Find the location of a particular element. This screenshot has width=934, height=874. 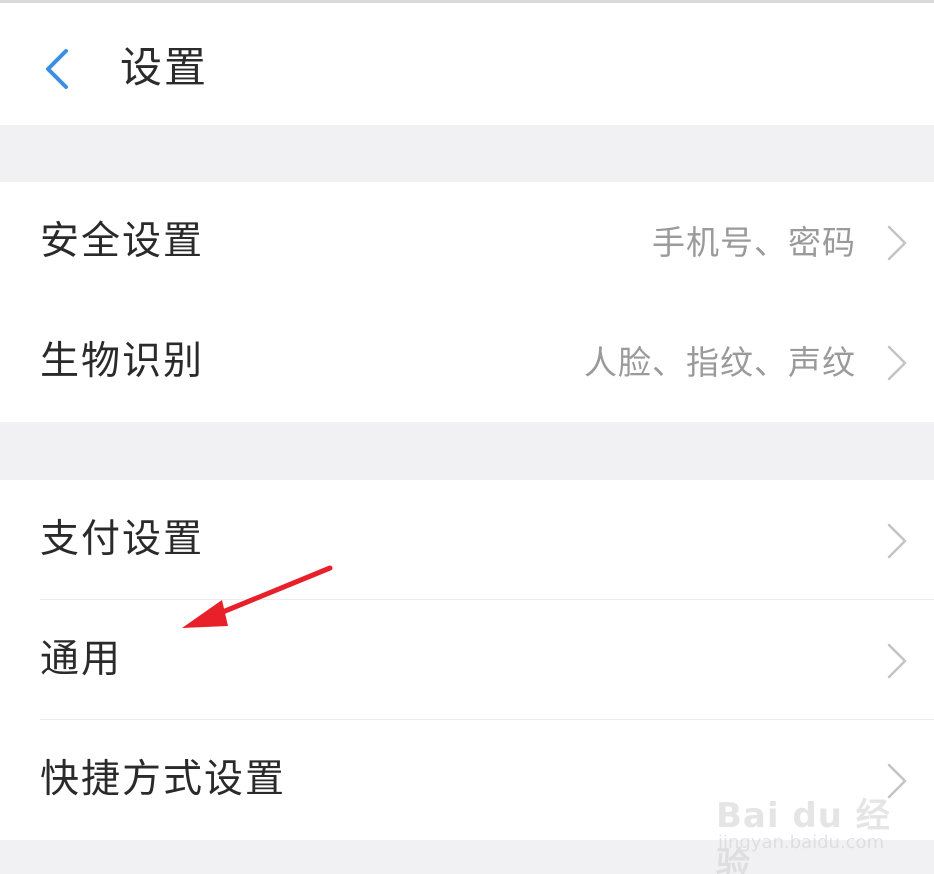

row-label: 安全设置 is located at coordinates (122, 241).